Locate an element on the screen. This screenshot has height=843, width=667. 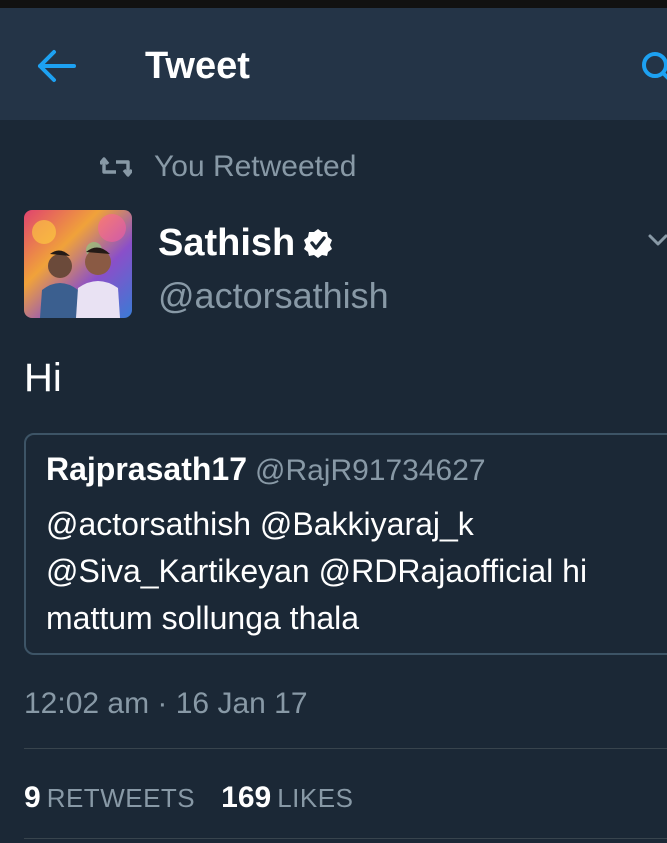
likes-count: 169 is located at coordinates (246, 797).